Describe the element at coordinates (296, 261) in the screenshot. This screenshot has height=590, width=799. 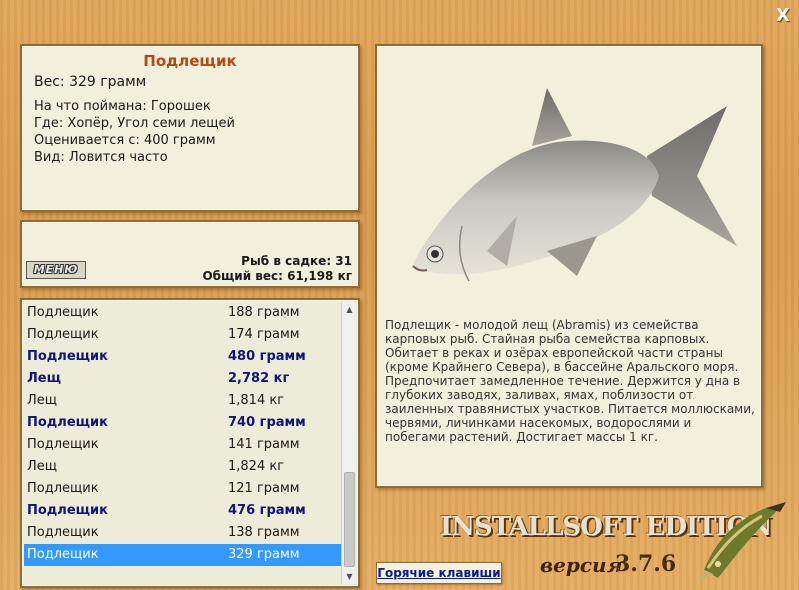
I see `fish-count: Рыб в садке: 31` at that location.